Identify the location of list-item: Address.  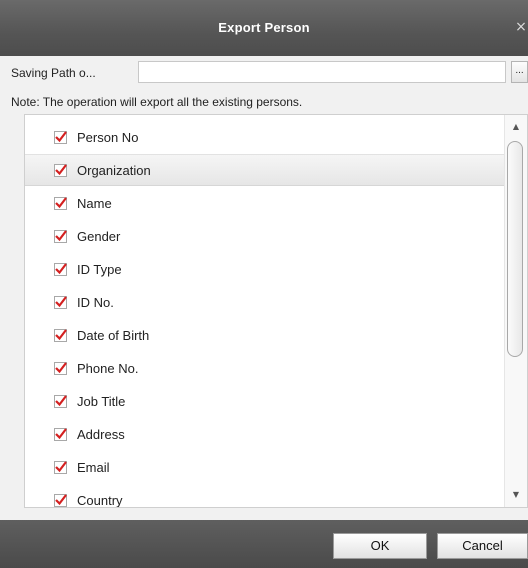
(265, 434).